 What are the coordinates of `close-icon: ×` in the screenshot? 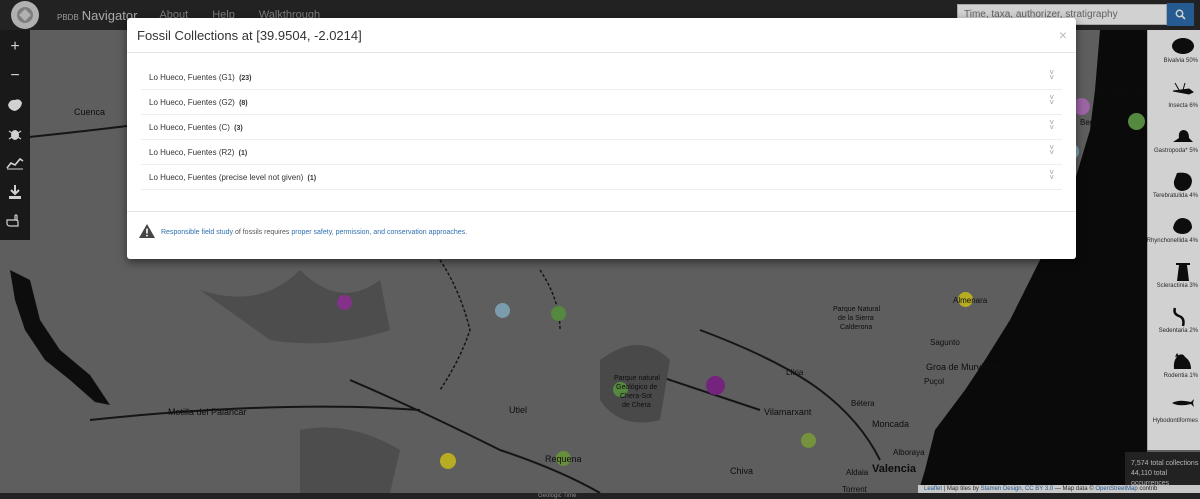 It's located at (1063, 35).